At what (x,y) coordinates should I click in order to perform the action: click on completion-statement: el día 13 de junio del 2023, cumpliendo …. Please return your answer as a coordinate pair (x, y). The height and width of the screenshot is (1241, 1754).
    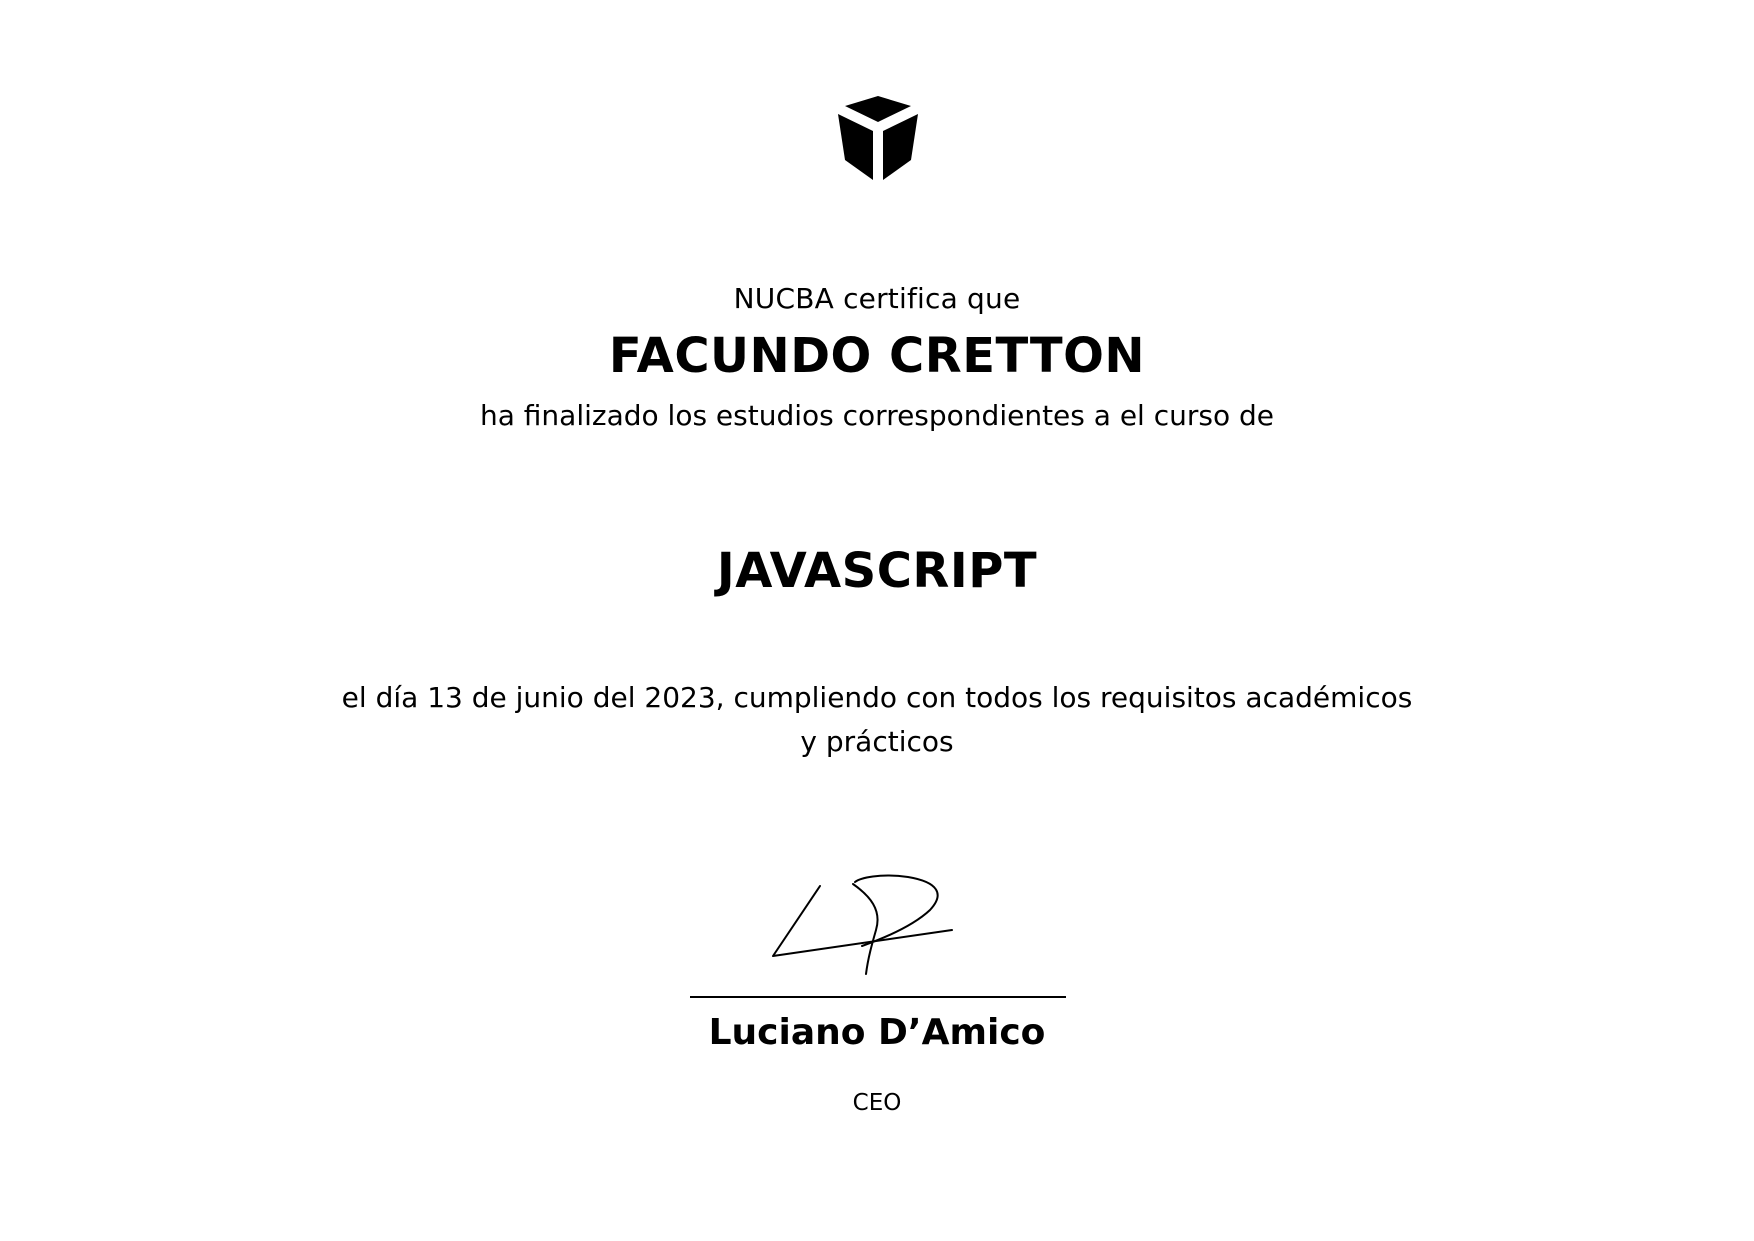
    Looking at the image, I should click on (877, 720).